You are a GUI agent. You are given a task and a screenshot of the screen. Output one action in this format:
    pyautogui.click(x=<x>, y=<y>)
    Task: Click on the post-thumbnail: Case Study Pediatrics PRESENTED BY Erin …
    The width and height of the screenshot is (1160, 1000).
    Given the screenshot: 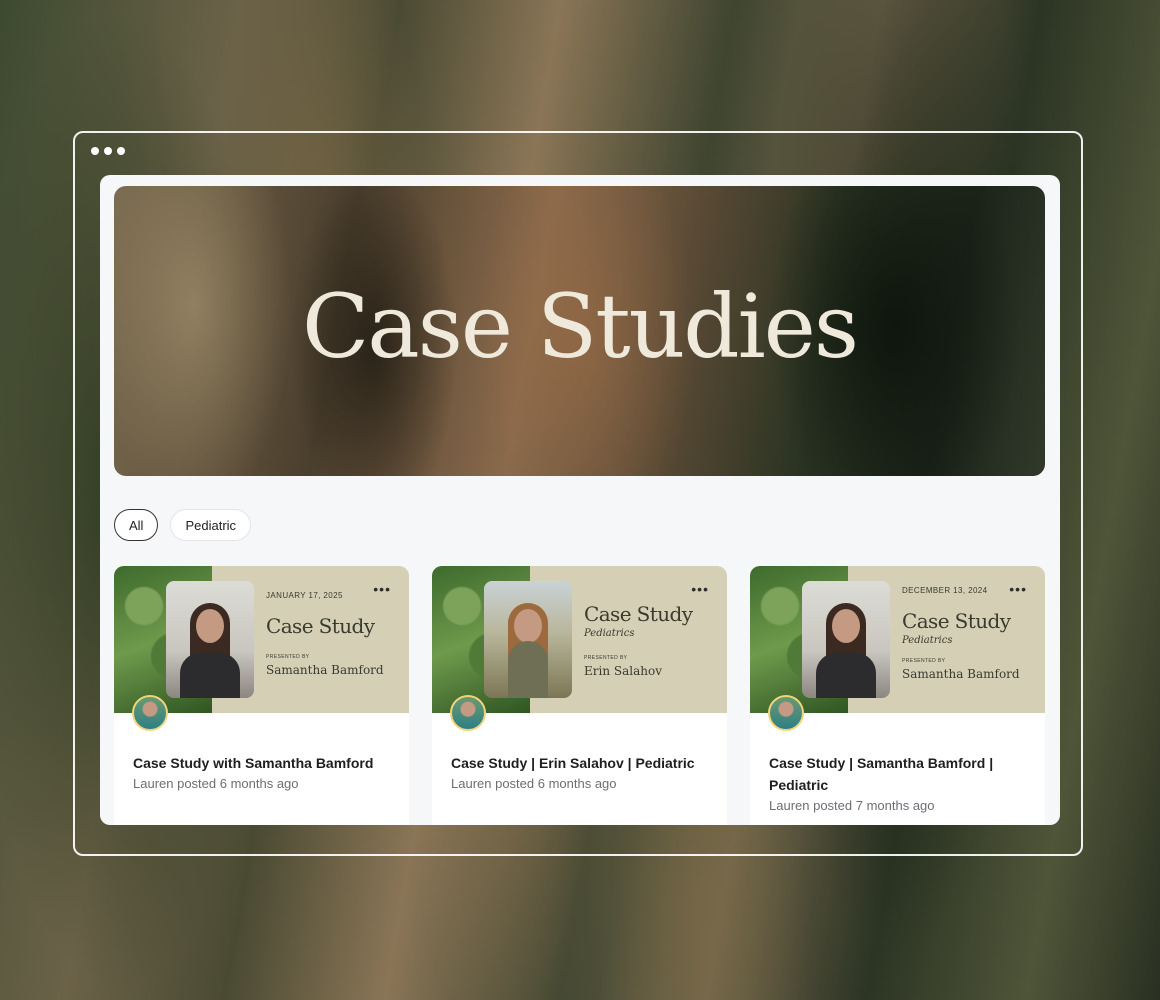 What is the action you would take?
    pyautogui.click(x=579, y=639)
    